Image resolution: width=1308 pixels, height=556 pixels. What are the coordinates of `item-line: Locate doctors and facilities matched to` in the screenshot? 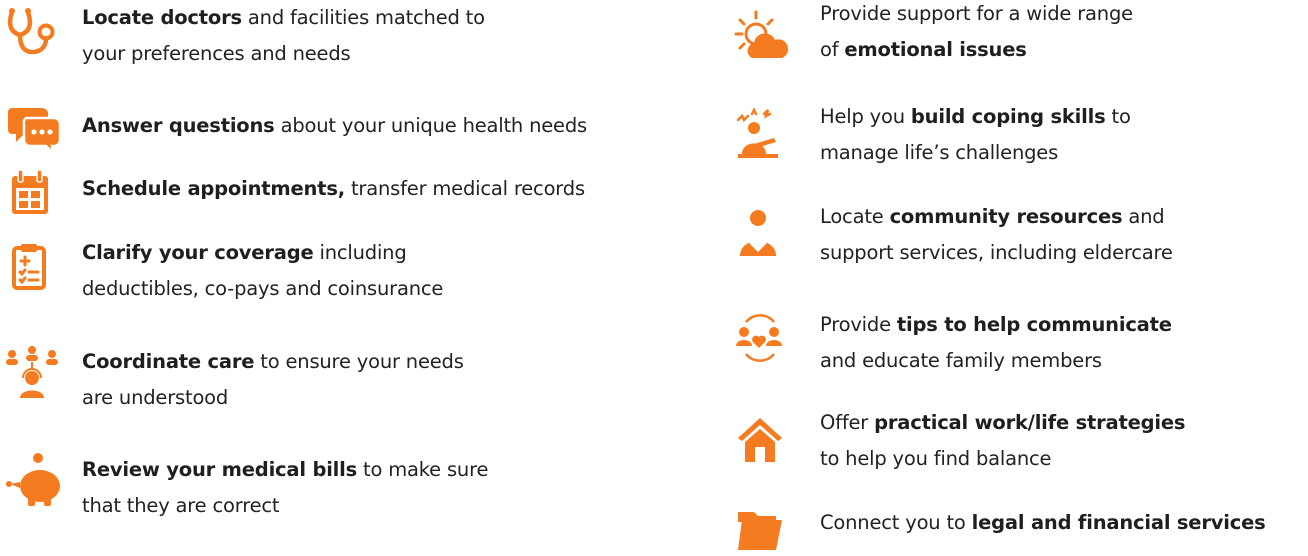 It's located at (283, 17).